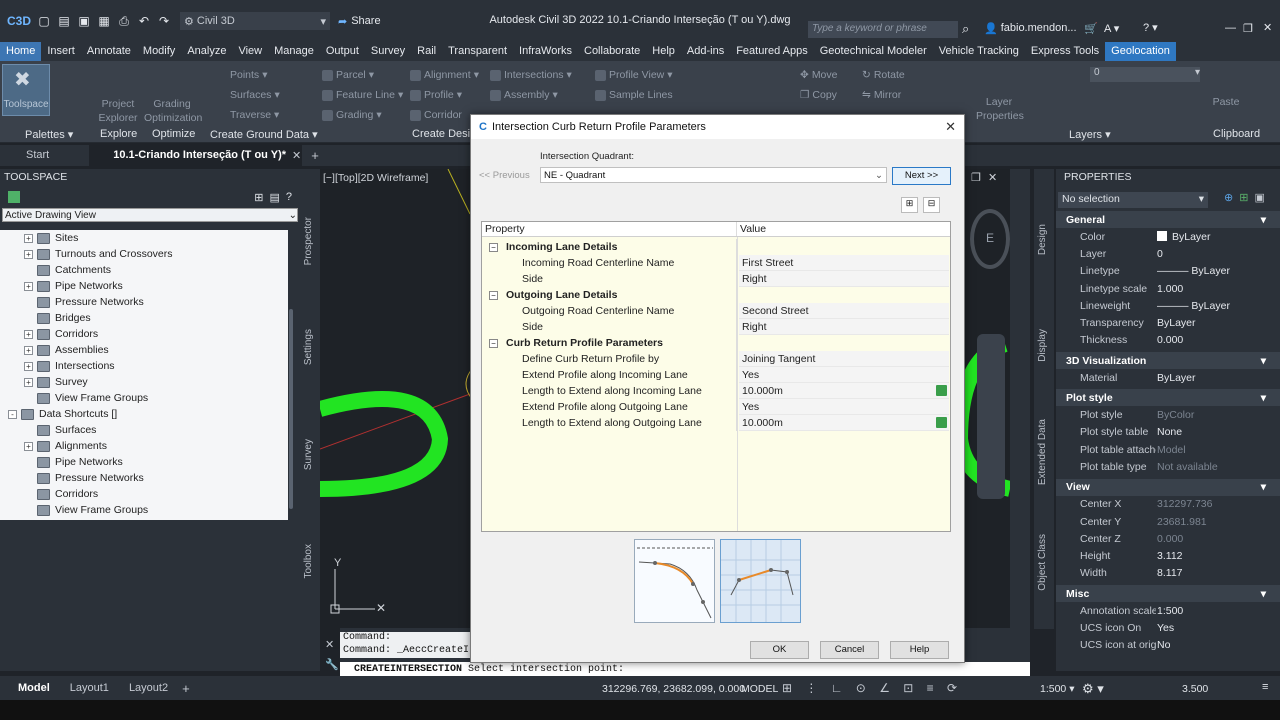 This screenshot has width=1280, height=720. I want to click on ok-button: OK, so click(779, 650).